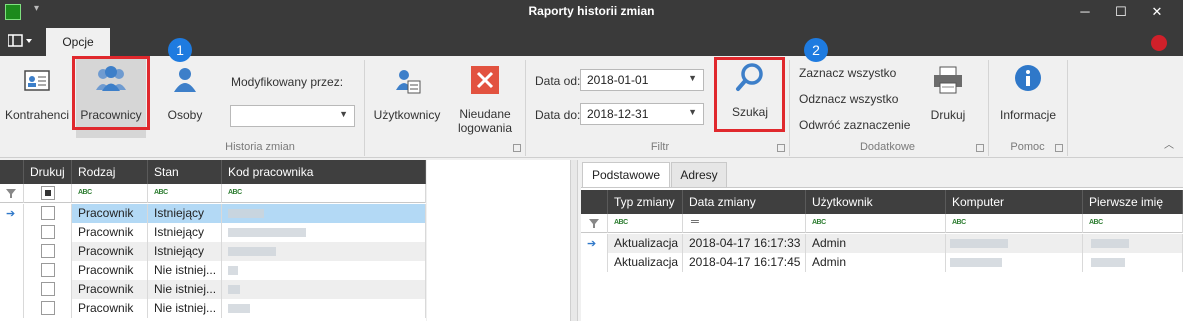 This screenshot has width=1183, height=321. Describe the element at coordinates (1133, 223) in the screenshot. I see `filter-pierwsze-imie: ABC` at that location.